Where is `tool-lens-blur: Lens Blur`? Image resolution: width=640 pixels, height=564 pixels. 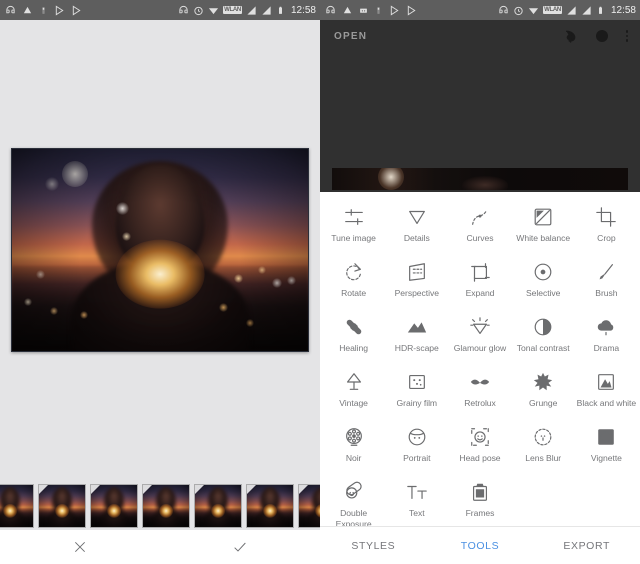 tool-lens-blur: Lens Blur is located at coordinates (543, 449).